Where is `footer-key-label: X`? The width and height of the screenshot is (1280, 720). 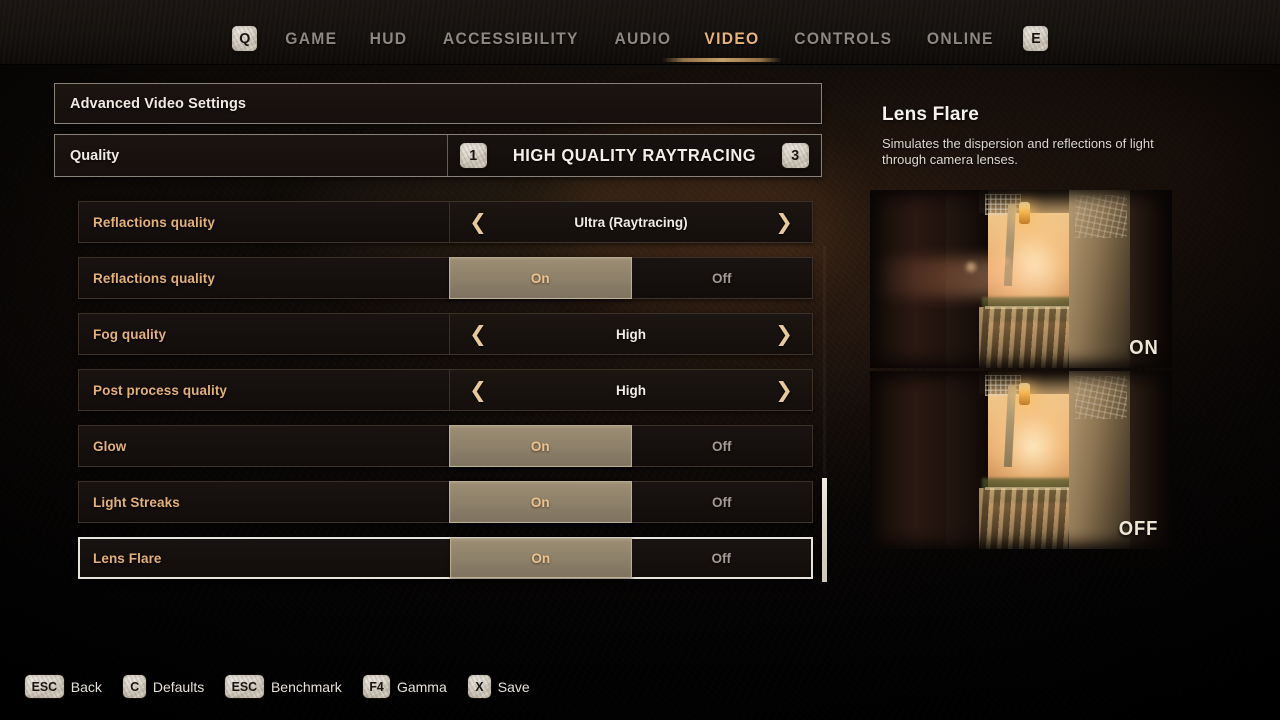 footer-key-label: X is located at coordinates (479, 686).